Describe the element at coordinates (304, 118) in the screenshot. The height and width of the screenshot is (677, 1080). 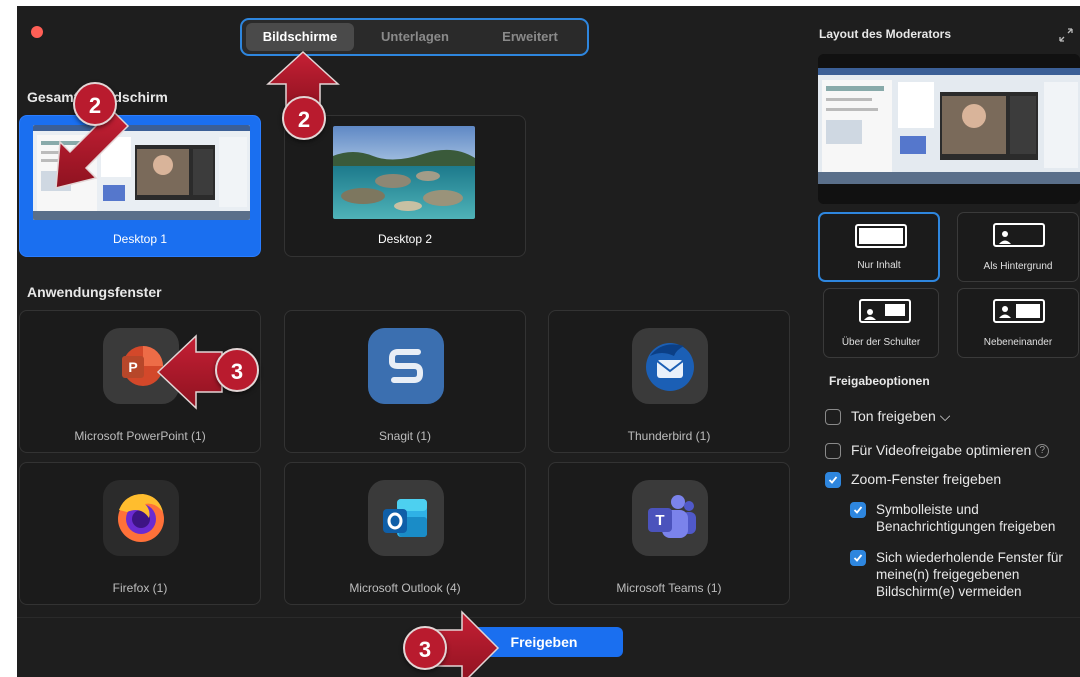
I see `annotation-badge-2-tab: 2` at that location.